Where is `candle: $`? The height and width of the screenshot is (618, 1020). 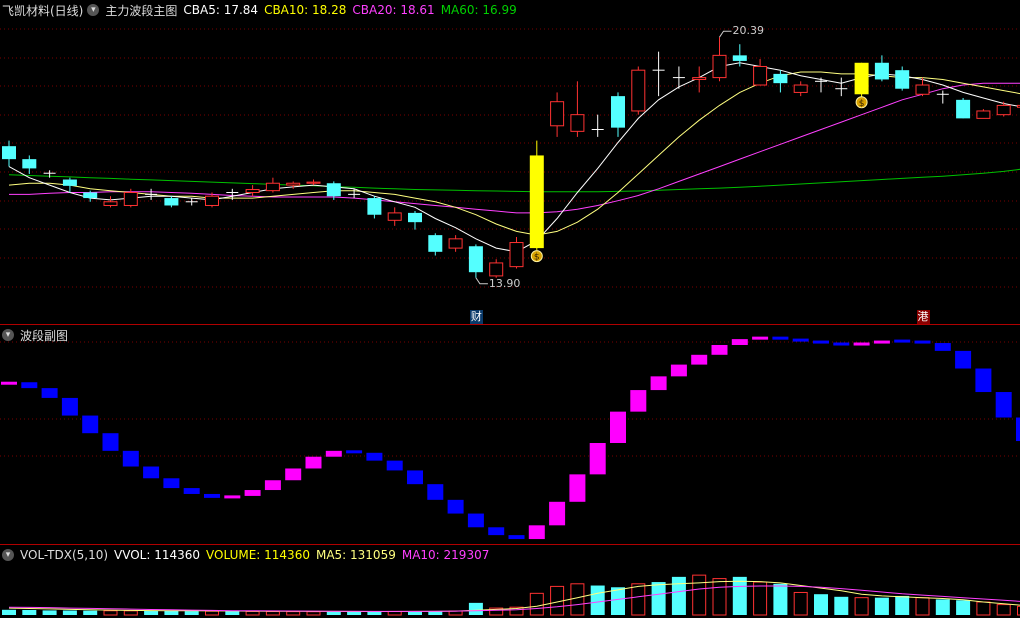 candle: $ is located at coordinates (536, 201).